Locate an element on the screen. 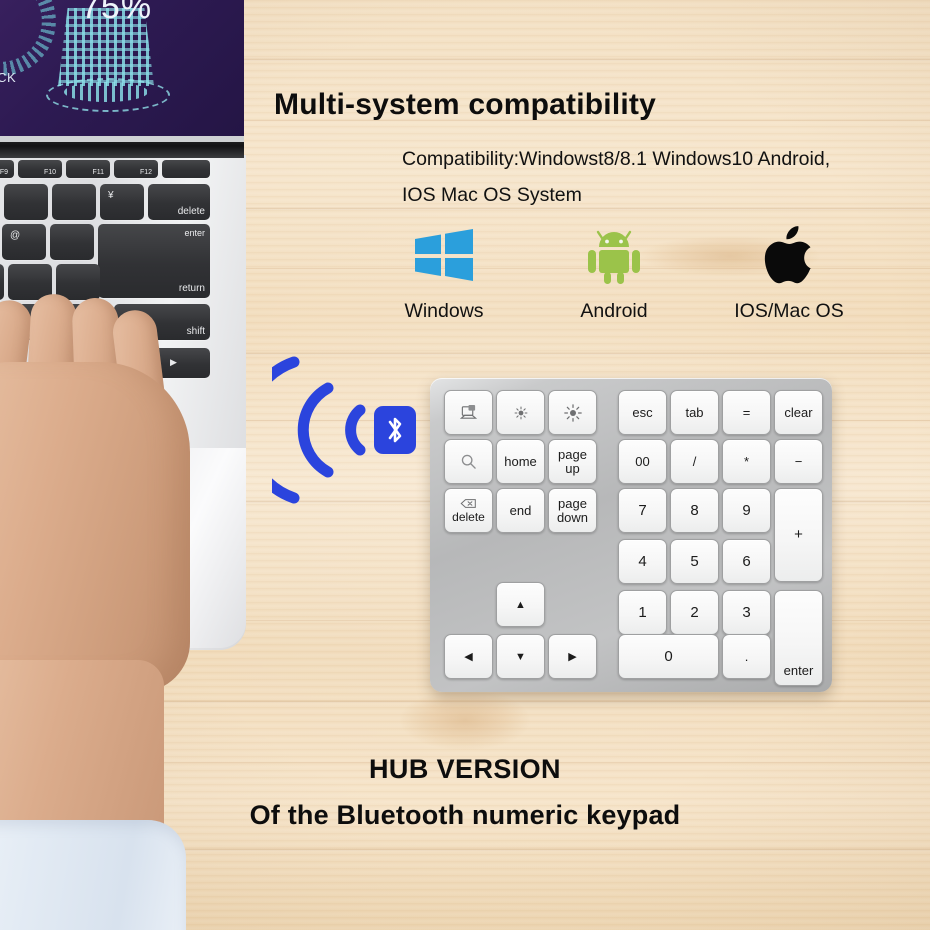 This screenshot has width=930, height=930. brightness-down-key is located at coordinates (520, 412).